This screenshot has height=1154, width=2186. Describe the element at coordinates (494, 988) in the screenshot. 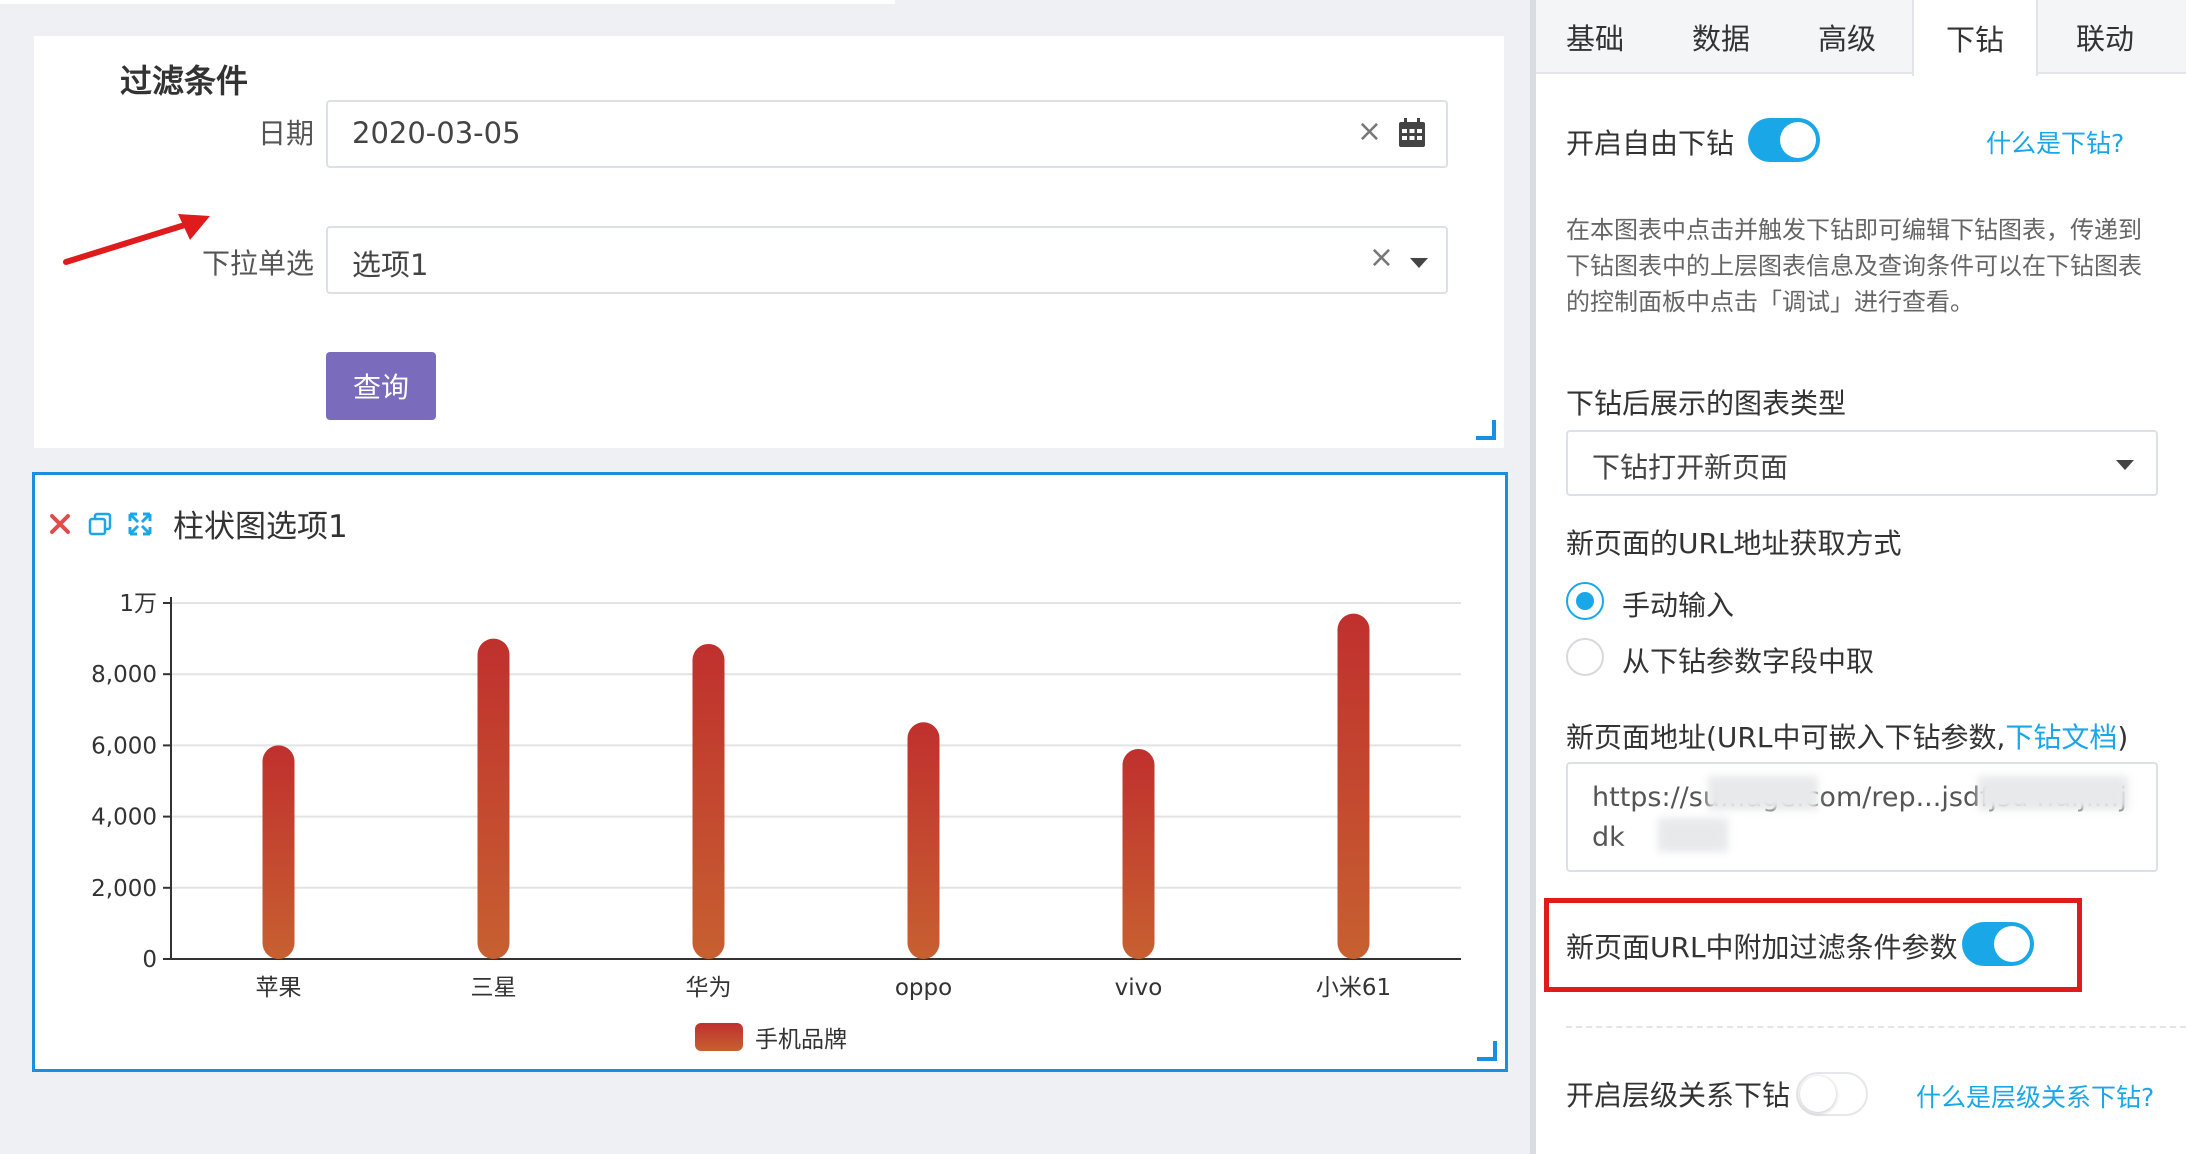

I see `x-tick-label: 三星` at that location.